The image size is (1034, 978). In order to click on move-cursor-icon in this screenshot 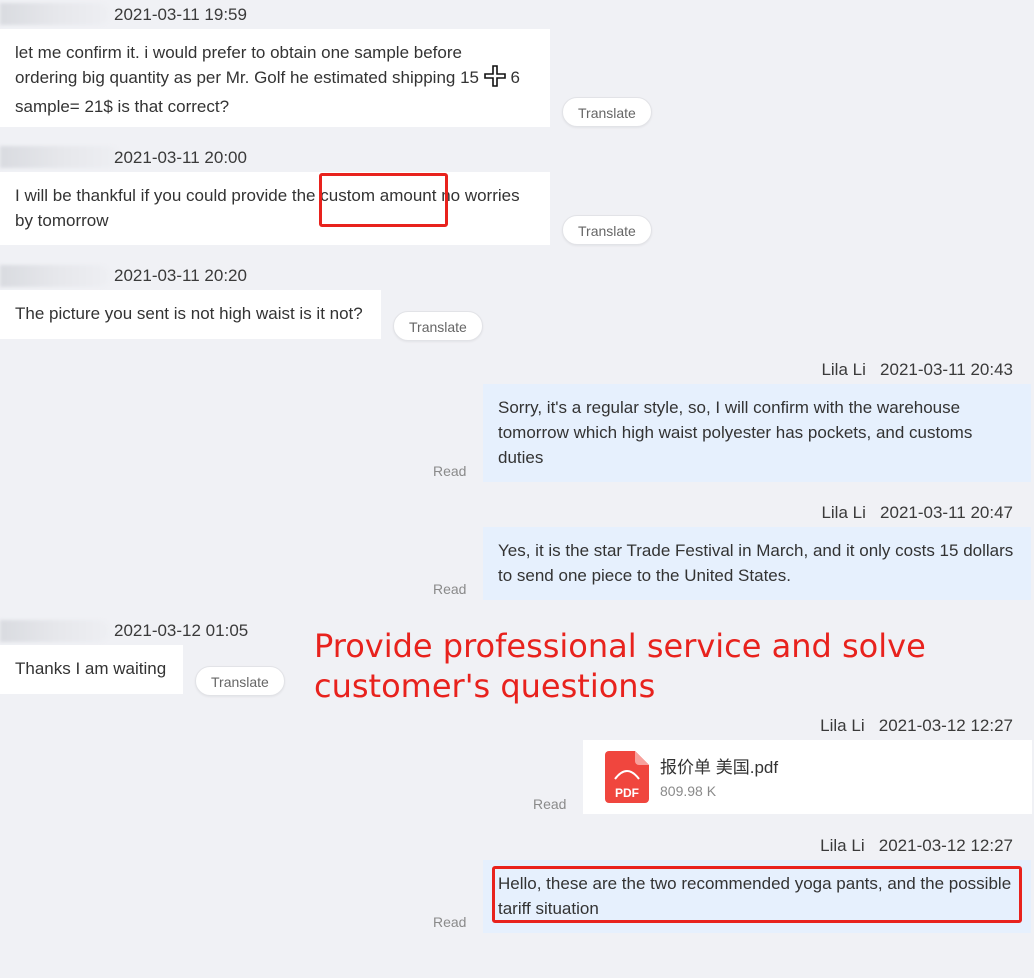, I will do `click(494, 79)`.